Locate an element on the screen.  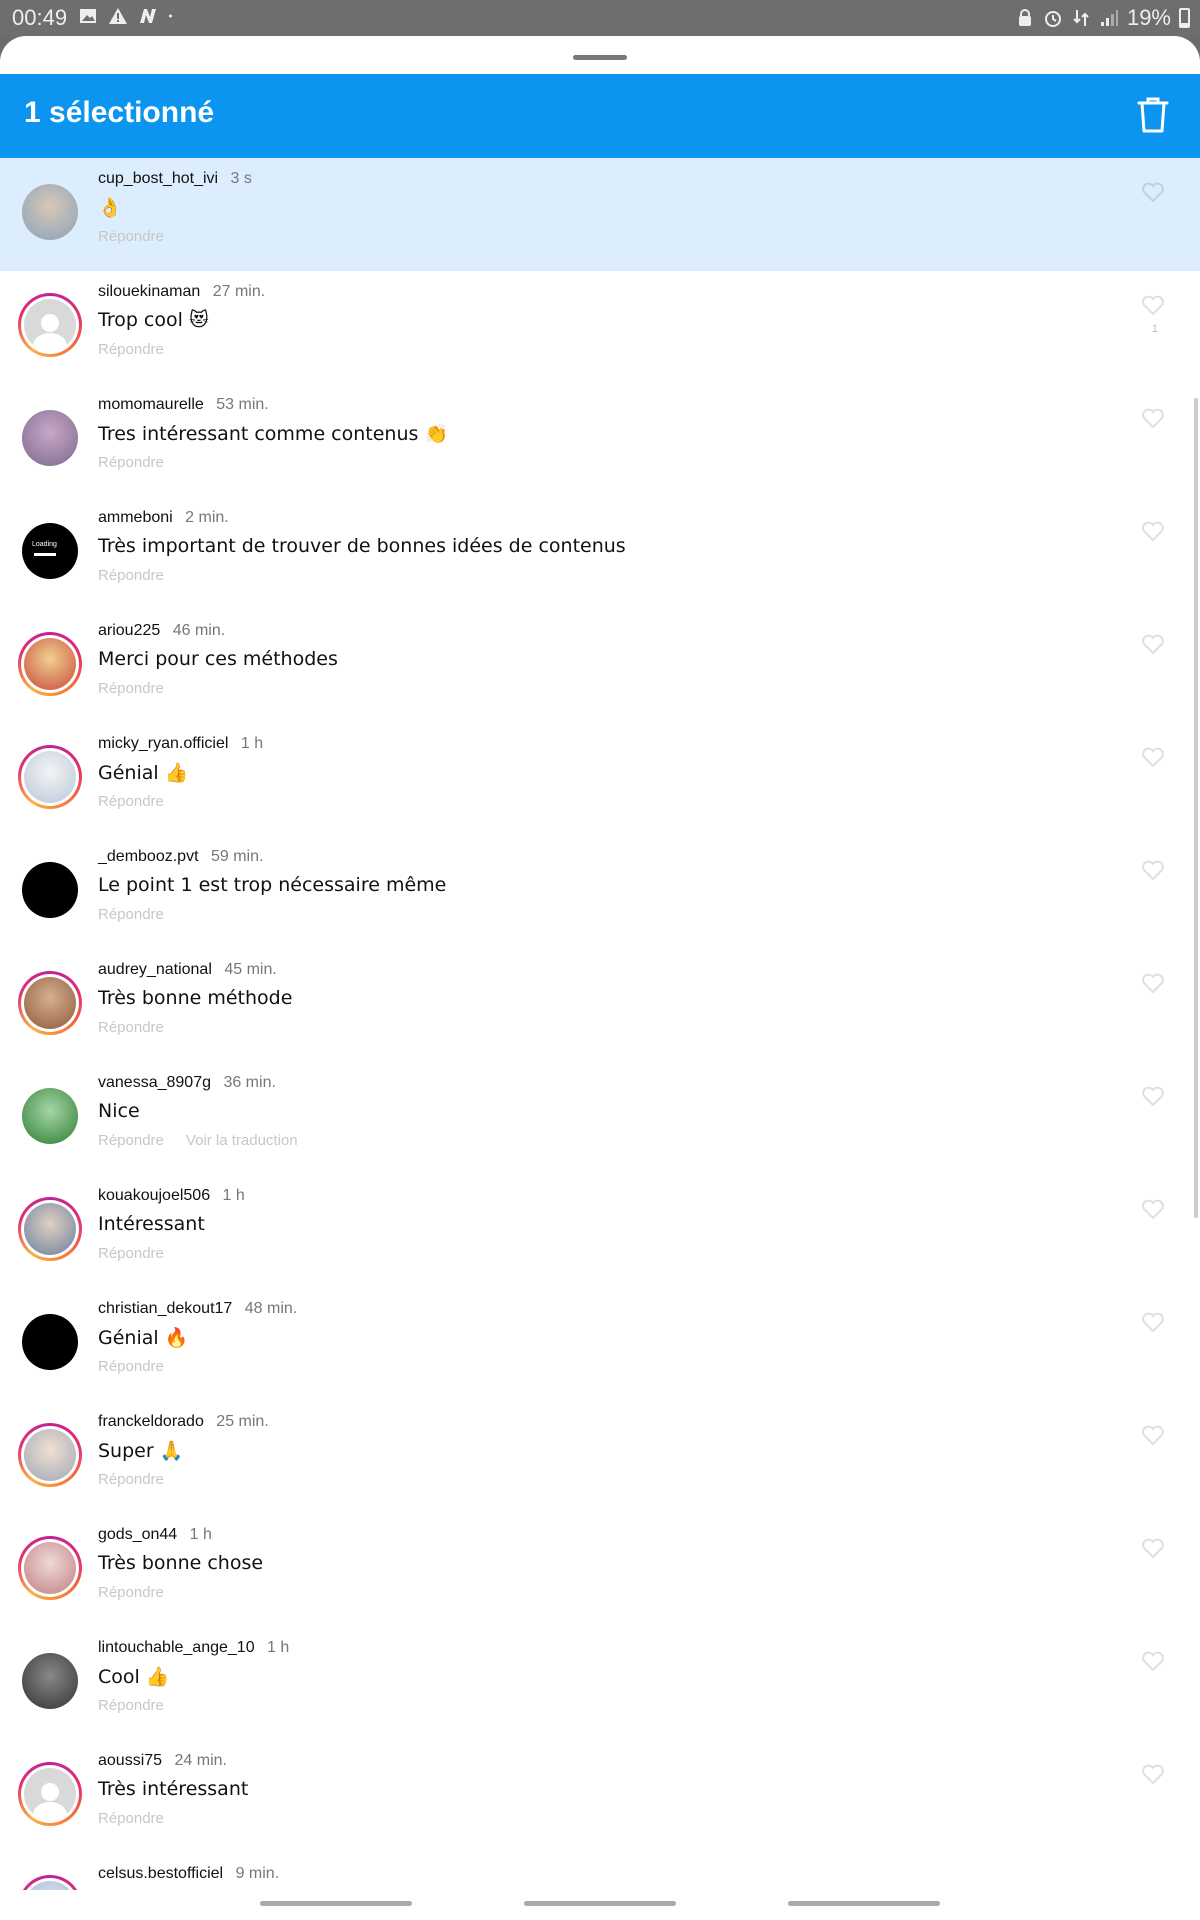
comment-username: ariou225 is located at coordinates (129, 630).